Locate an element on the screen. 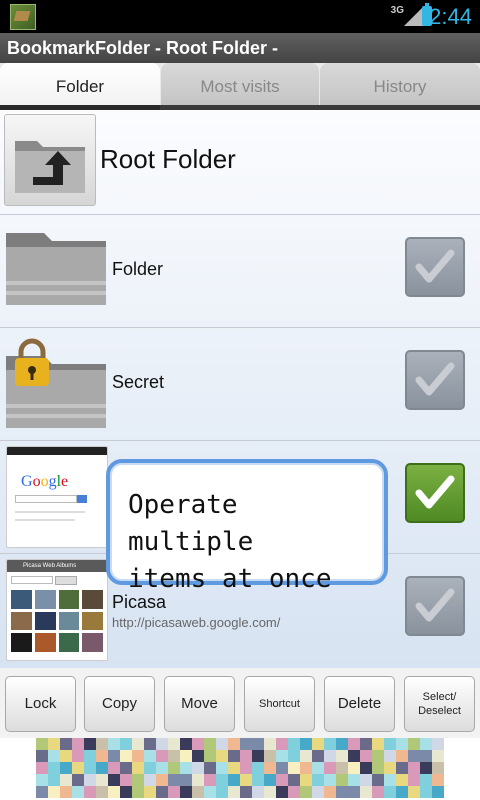  tab-most-visits: Most visits is located at coordinates (240, 85).